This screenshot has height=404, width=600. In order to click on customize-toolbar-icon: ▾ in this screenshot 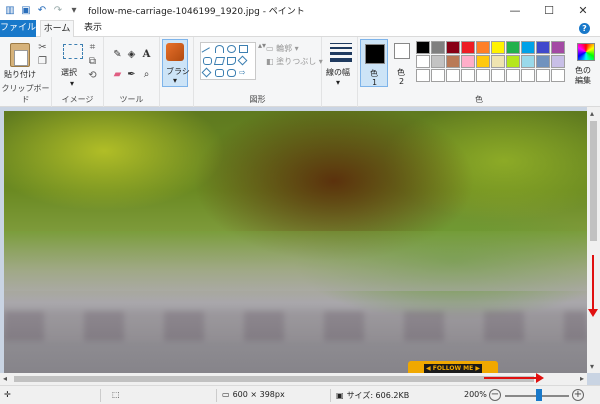, I will do `click(74, 10)`.